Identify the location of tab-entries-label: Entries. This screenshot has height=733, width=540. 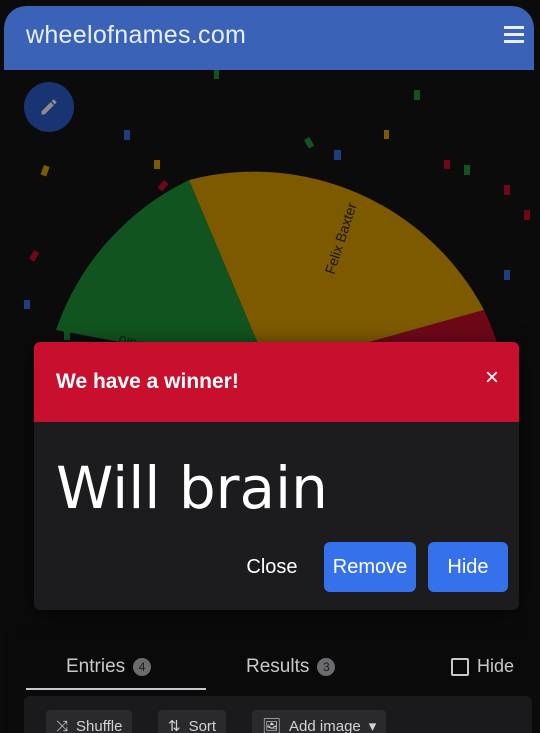
(96, 666).